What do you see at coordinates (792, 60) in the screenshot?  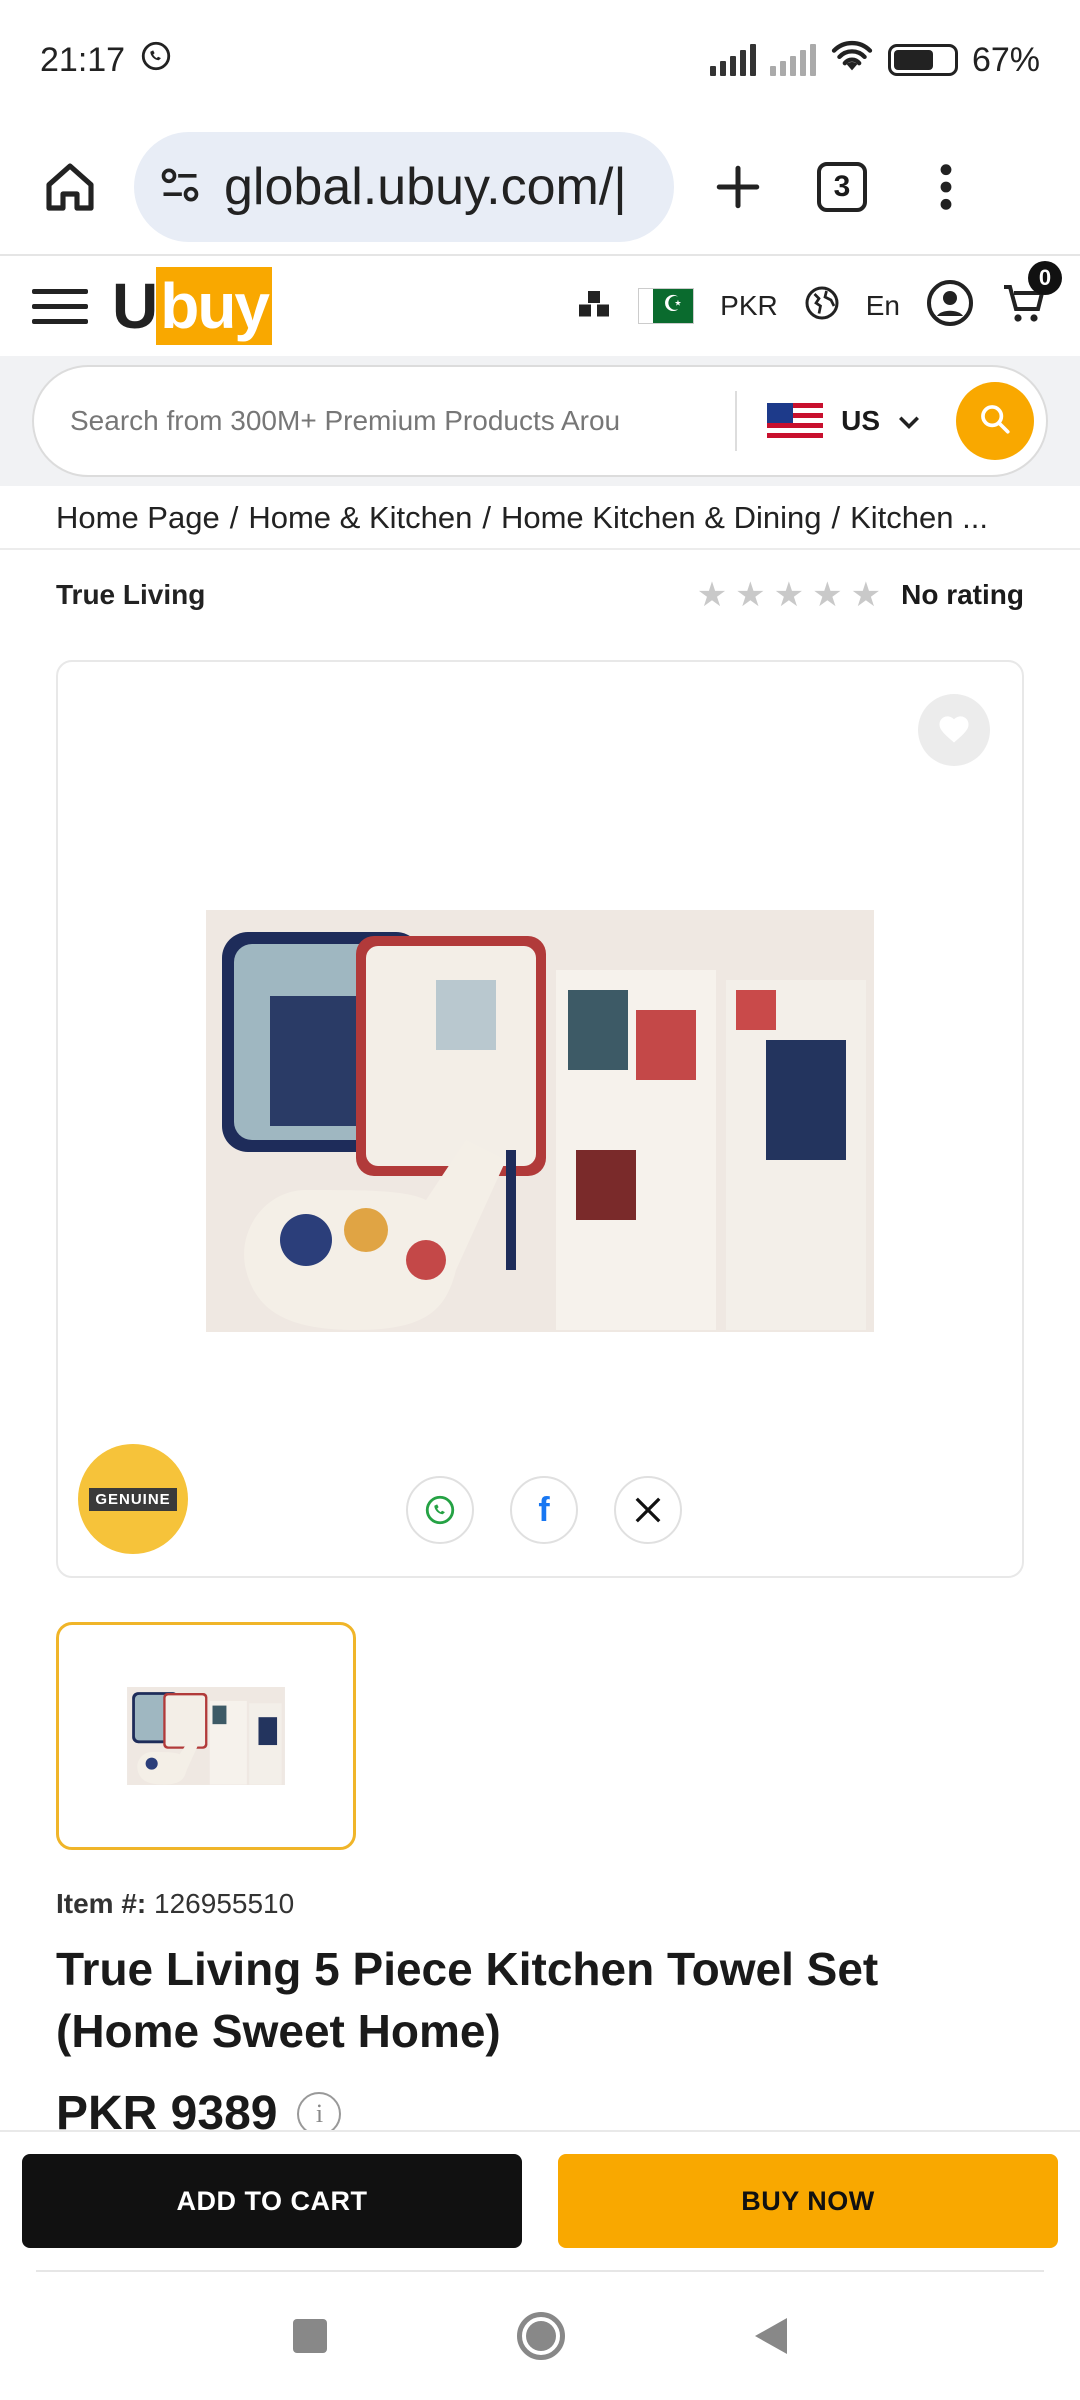 I see `signal-2-icon` at bounding box center [792, 60].